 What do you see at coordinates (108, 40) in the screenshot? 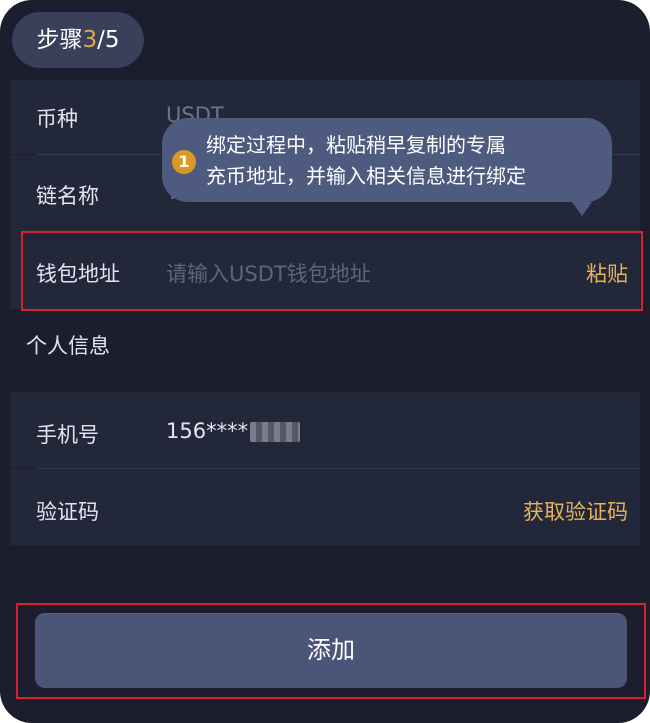
I see `step-total: /5` at bounding box center [108, 40].